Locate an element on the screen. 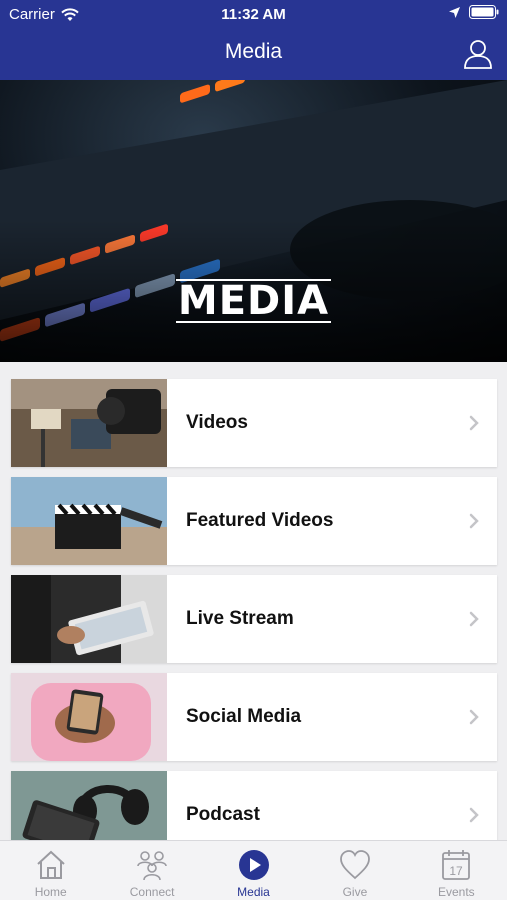  connect-icon is located at coordinates (152, 866).